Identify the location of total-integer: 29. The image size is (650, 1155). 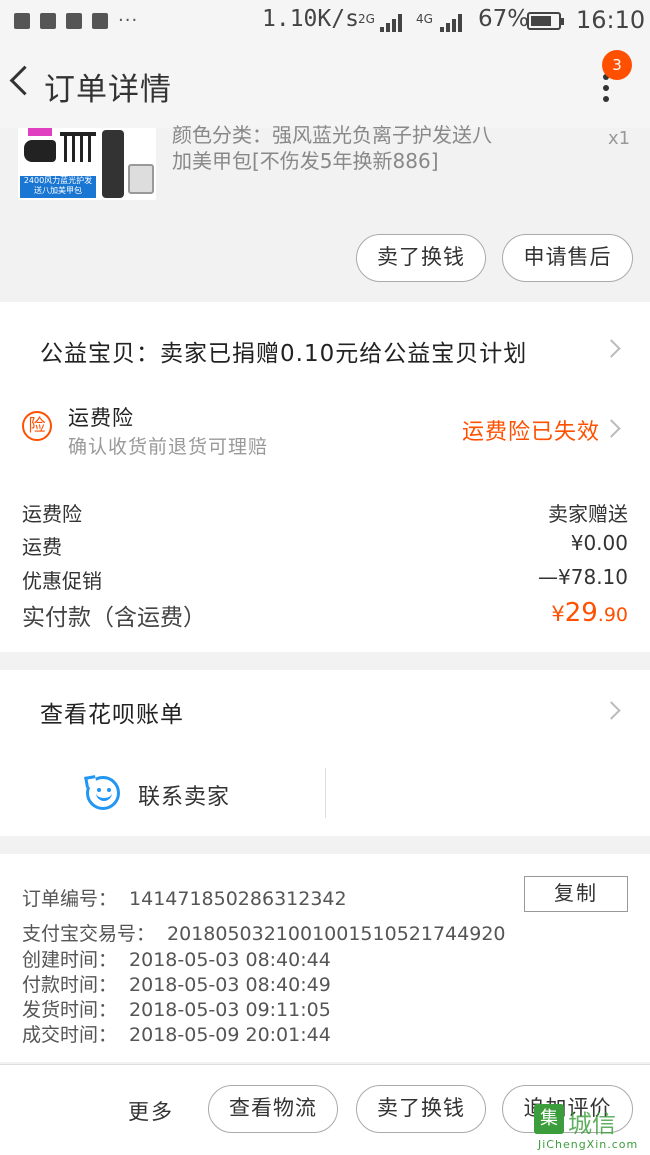
(581, 613).